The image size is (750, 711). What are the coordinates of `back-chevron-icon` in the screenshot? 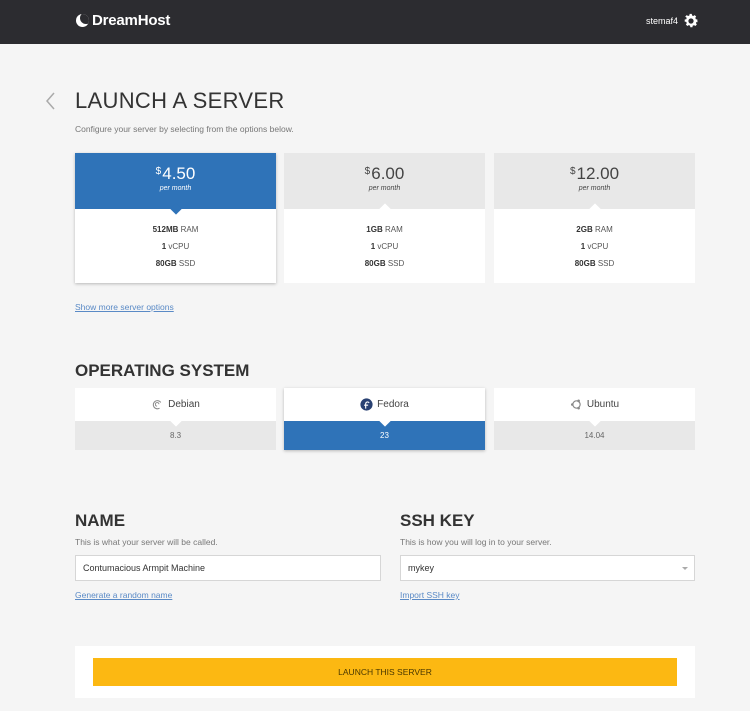 It's located at (51, 101).